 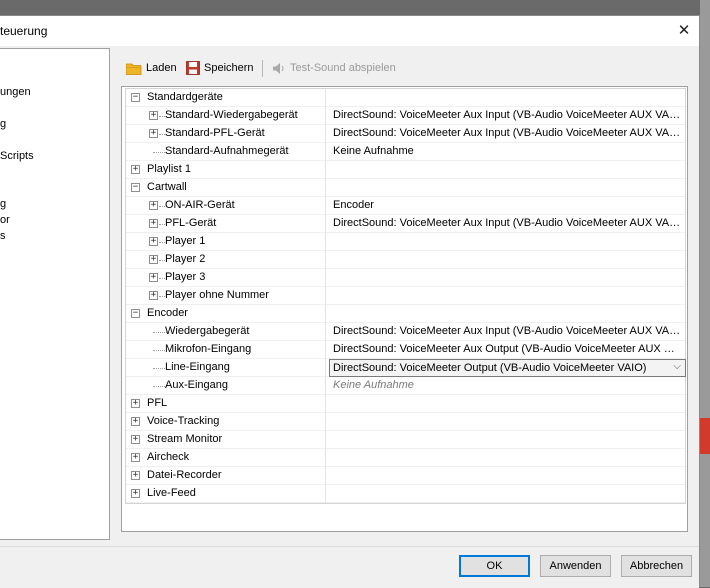 I want to click on load-label: Laden, so click(x=161, y=68).